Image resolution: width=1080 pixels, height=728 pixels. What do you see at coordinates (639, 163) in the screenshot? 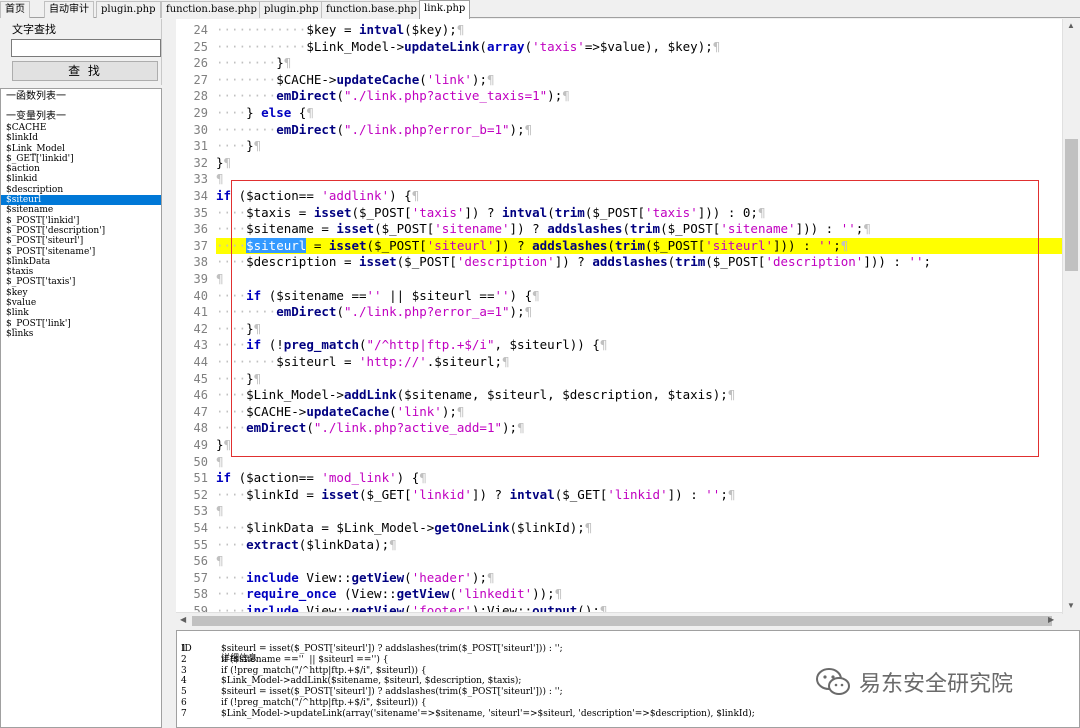
I see `code-line: }¶` at bounding box center [639, 163].